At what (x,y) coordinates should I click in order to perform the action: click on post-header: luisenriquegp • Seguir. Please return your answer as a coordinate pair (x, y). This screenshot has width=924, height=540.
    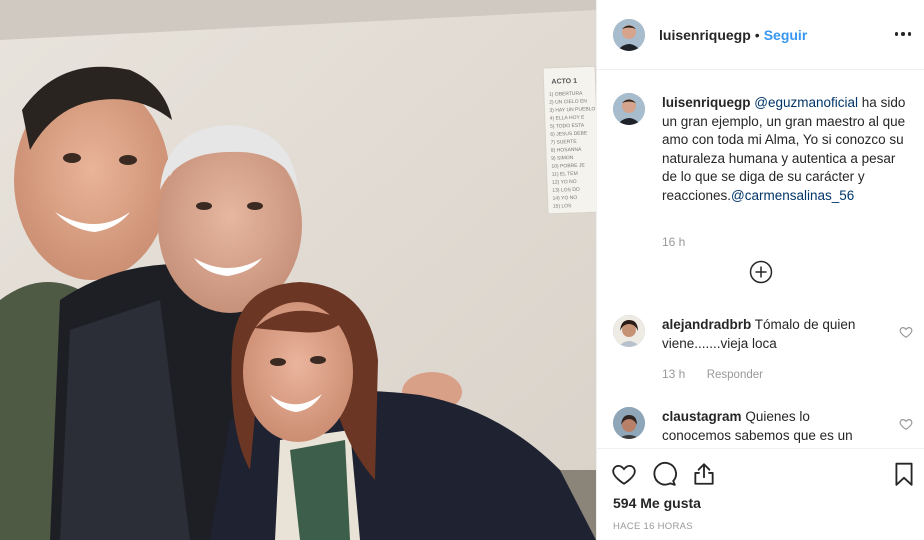
    Looking at the image, I should click on (760, 35).